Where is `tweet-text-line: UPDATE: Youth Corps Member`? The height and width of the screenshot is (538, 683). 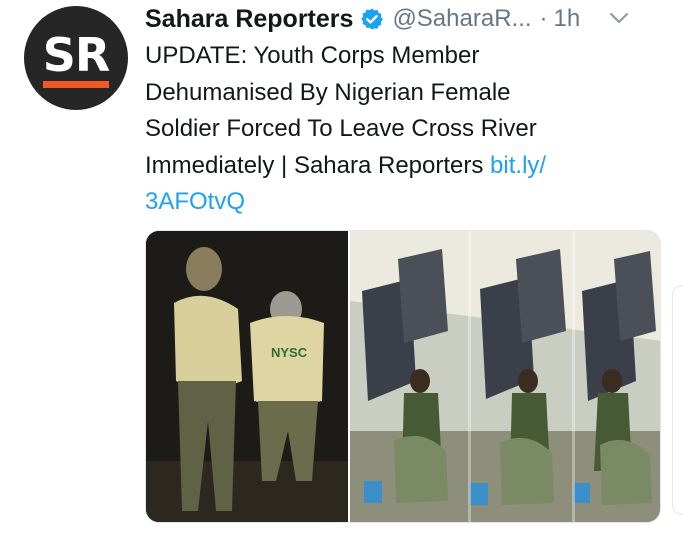
tweet-text-line: UPDATE: Youth Corps Member is located at coordinates (312, 55).